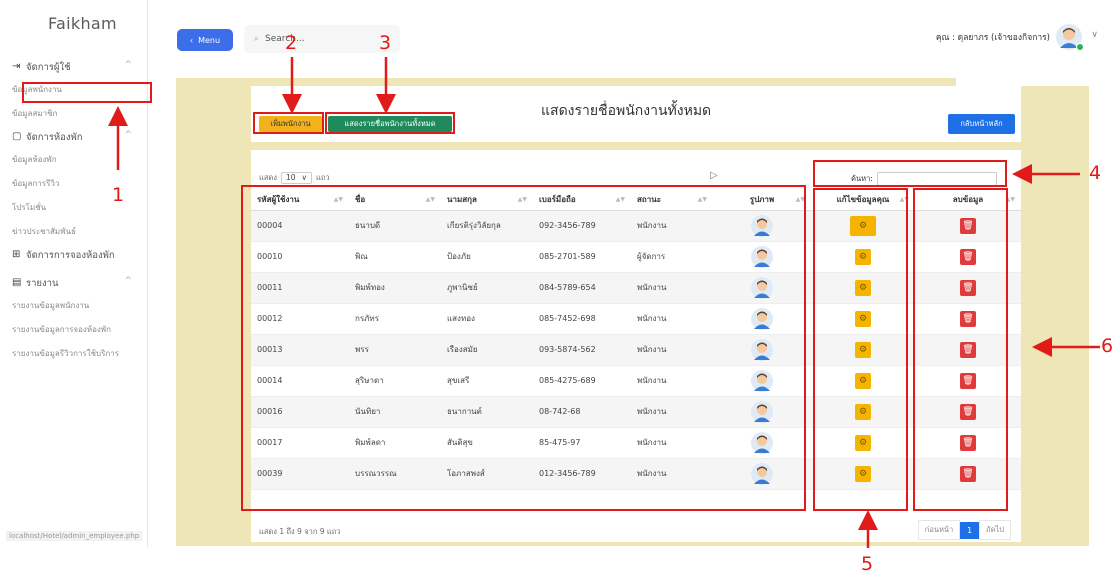 The height and width of the screenshot is (575, 1112). What do you see at coordinates (54, 137) in the screenshot?
I see `nav-group-label: จัดการห้องพัก` at bounding box center [54, 137].